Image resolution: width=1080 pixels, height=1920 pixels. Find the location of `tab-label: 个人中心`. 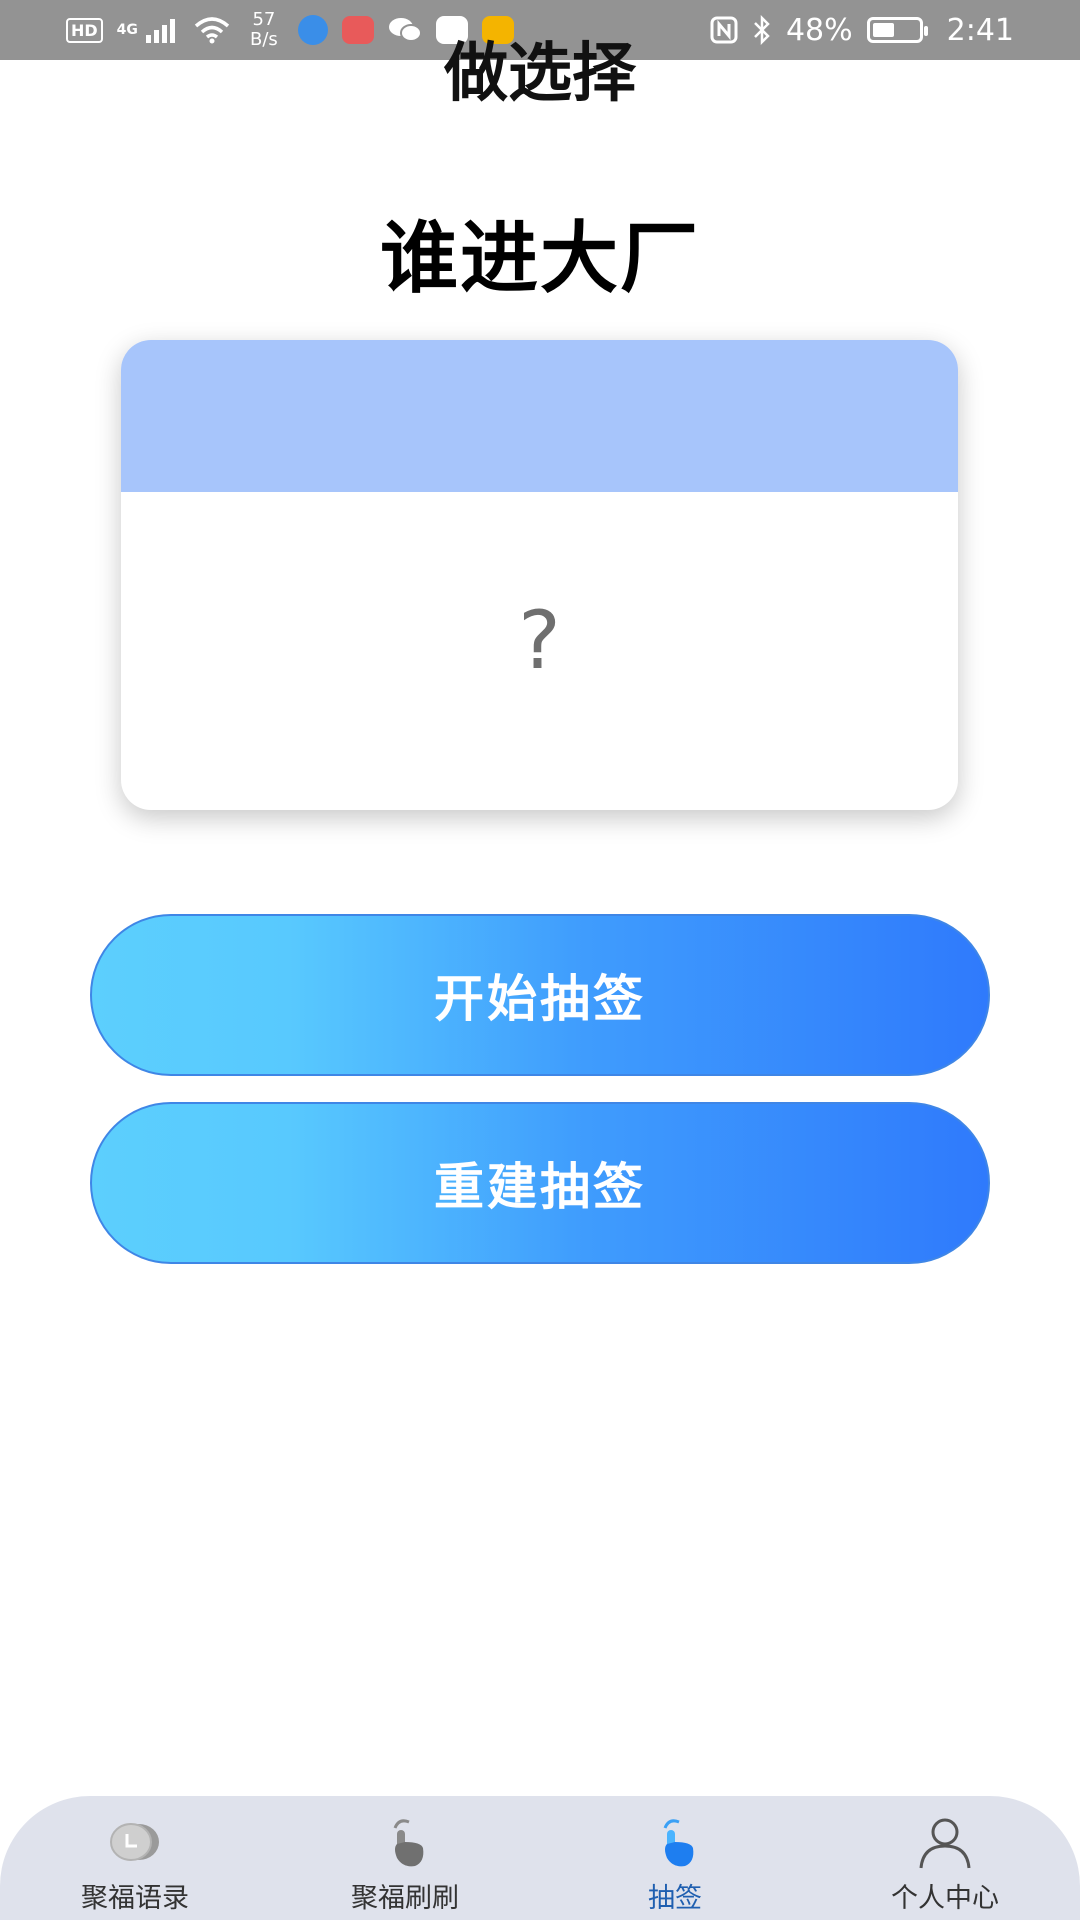

tab-label: 个人中心 is located at coordinates (945, 1898).